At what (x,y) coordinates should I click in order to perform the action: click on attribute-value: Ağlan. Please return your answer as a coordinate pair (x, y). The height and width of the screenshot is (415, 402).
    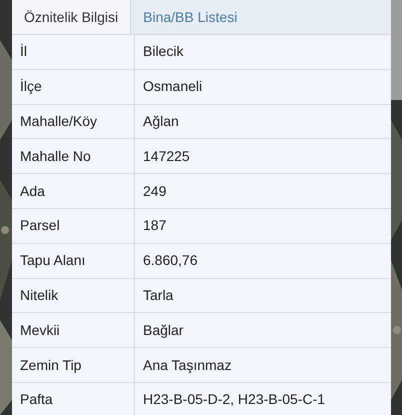
    Looking at the image, I should click on (161, 121).